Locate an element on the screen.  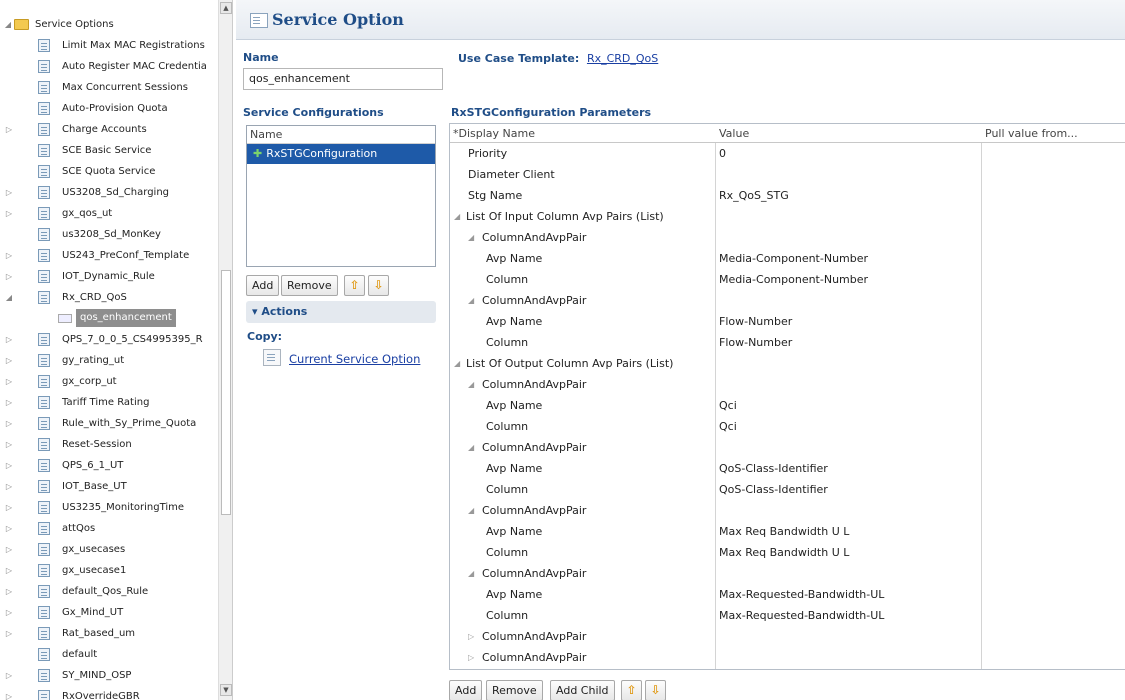
grid-row: Column Media-Component-Number is located at coordinates (787, 279).